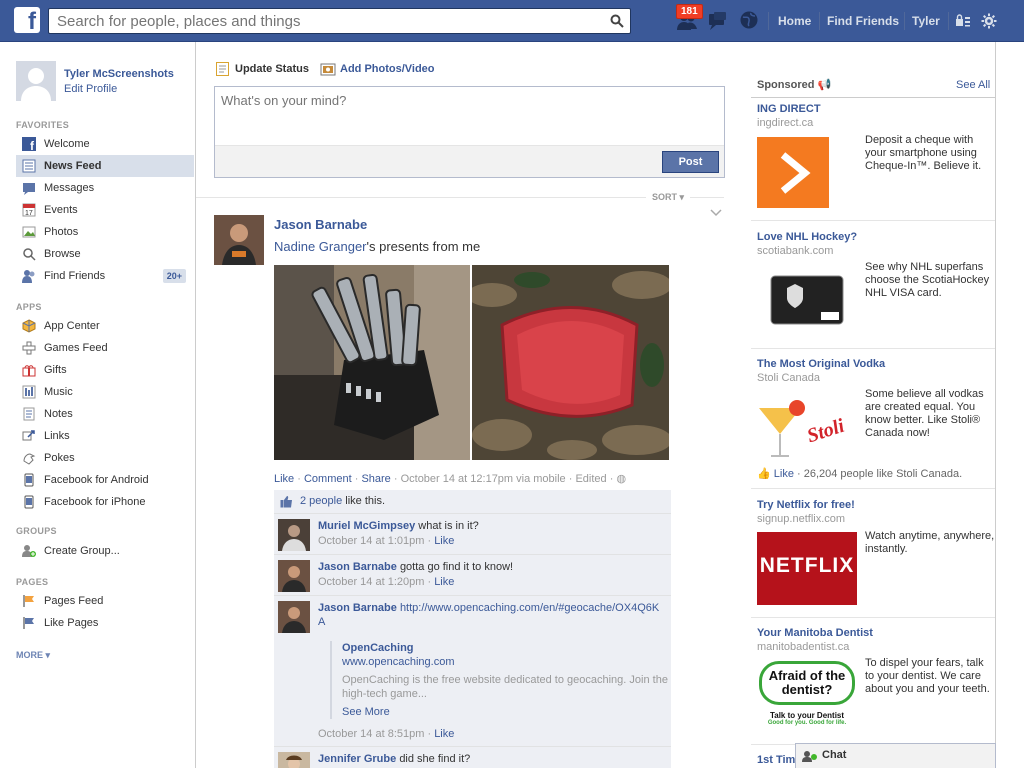 The image size is (1024, 768). I want to click on profile-name: Tyler McScreenshots, so click(119, 74).